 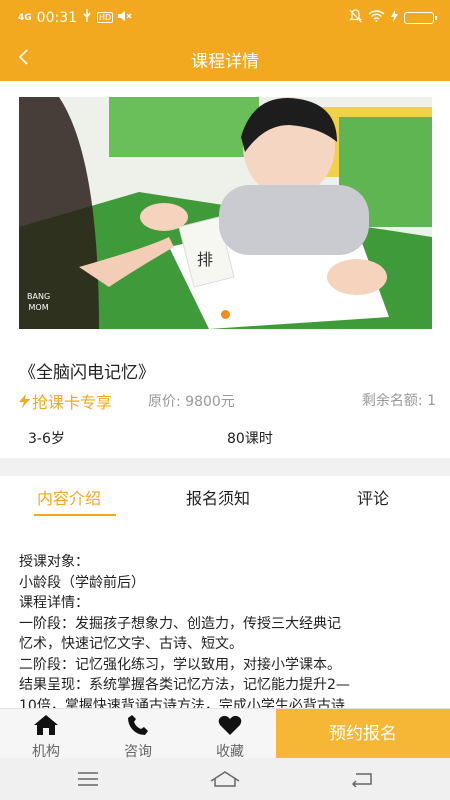 What do you see at coordinates (75, 515) in the screenshot?
I see `tab-active-indicator` at bounding box center [75, 515].